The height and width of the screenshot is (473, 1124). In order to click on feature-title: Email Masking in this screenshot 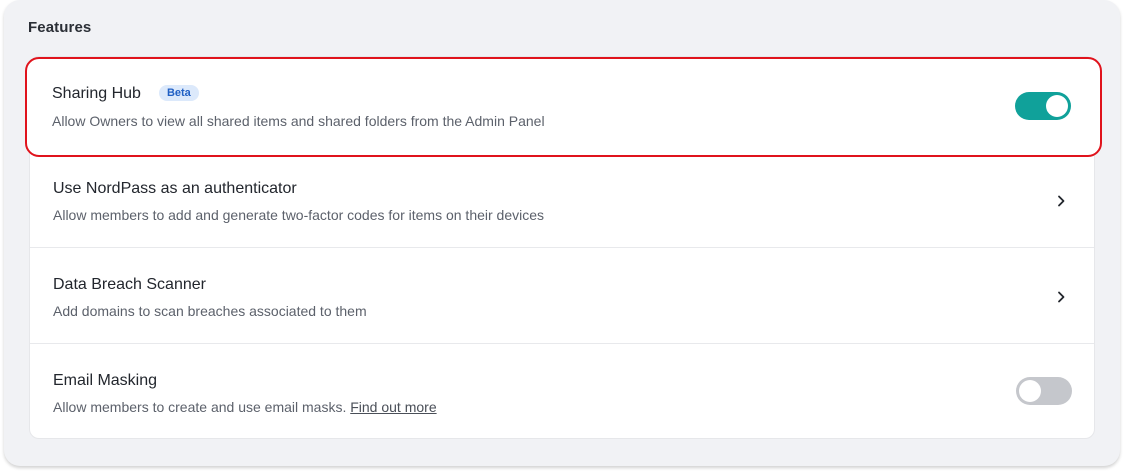, I will do `click(105, 380)`.